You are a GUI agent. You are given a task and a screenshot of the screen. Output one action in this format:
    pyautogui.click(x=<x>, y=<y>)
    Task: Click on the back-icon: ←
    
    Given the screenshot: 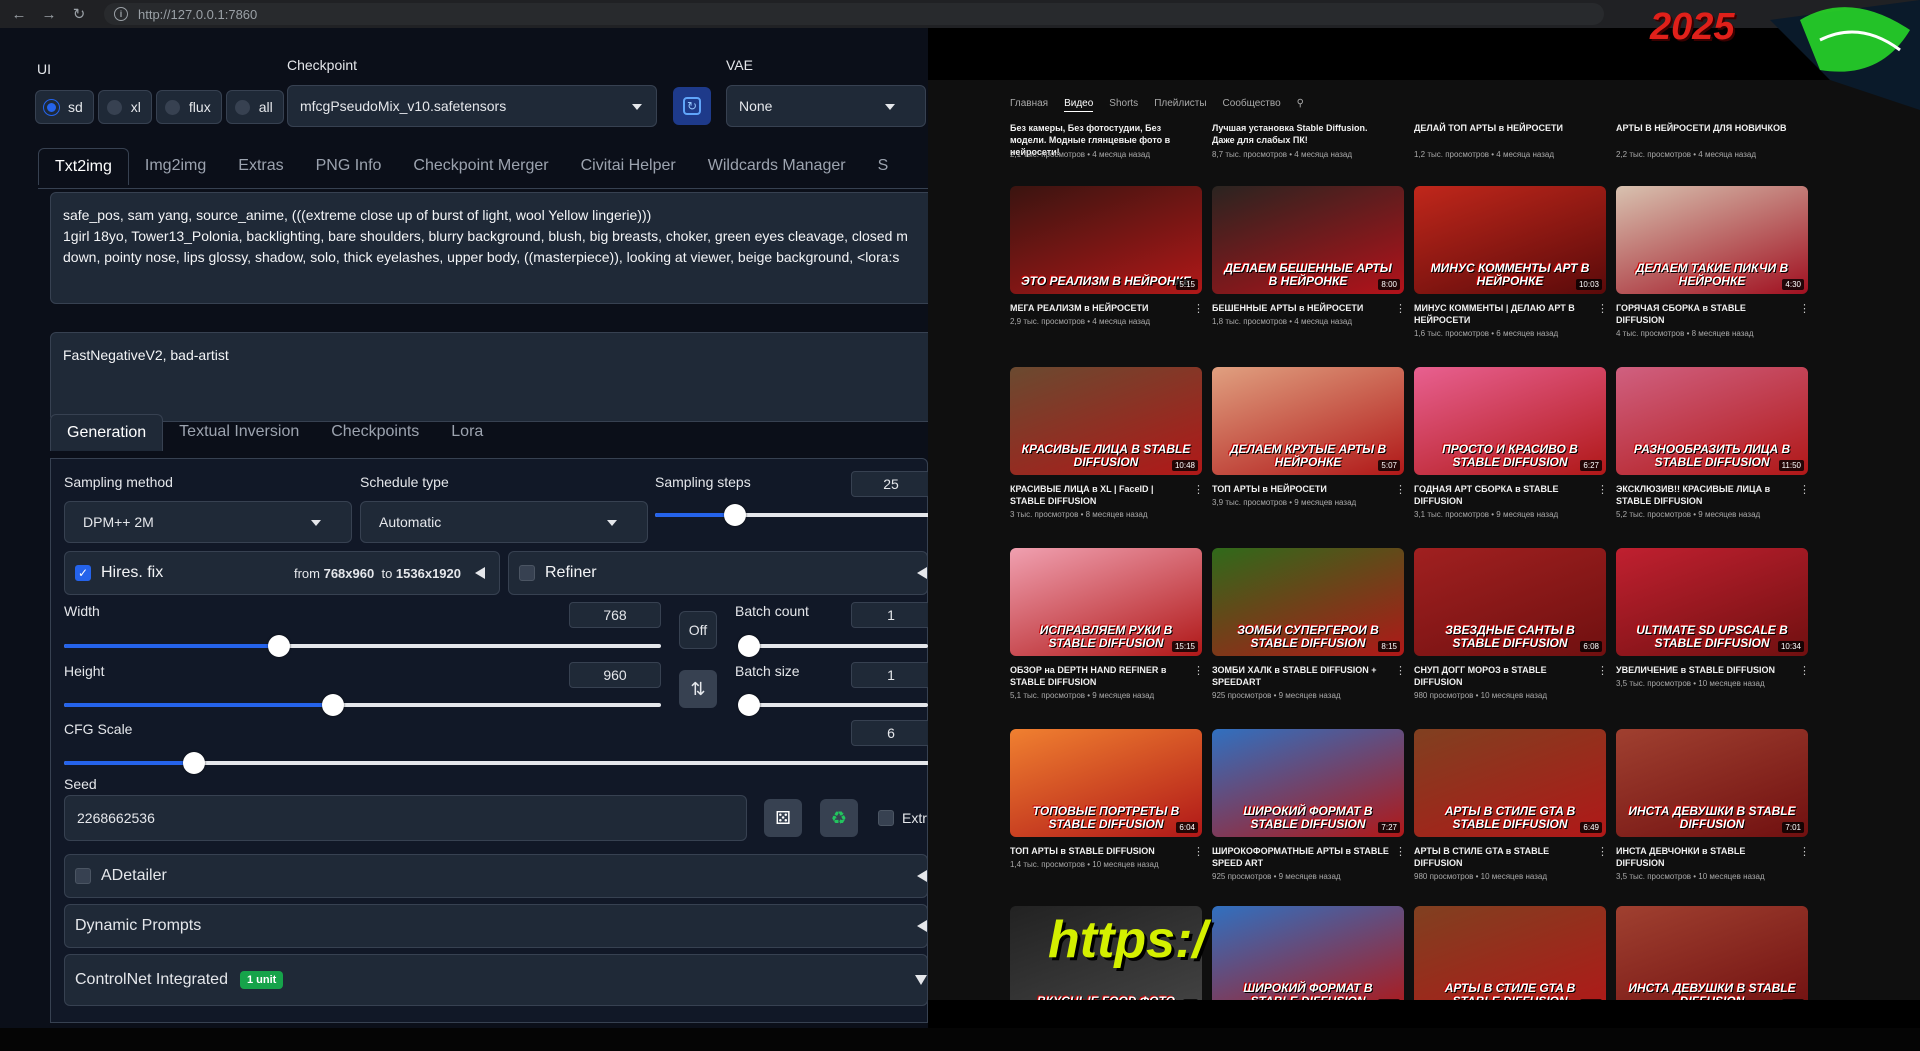 What is the action you would take?
    pyautogui.click(x=19, y=14)
    